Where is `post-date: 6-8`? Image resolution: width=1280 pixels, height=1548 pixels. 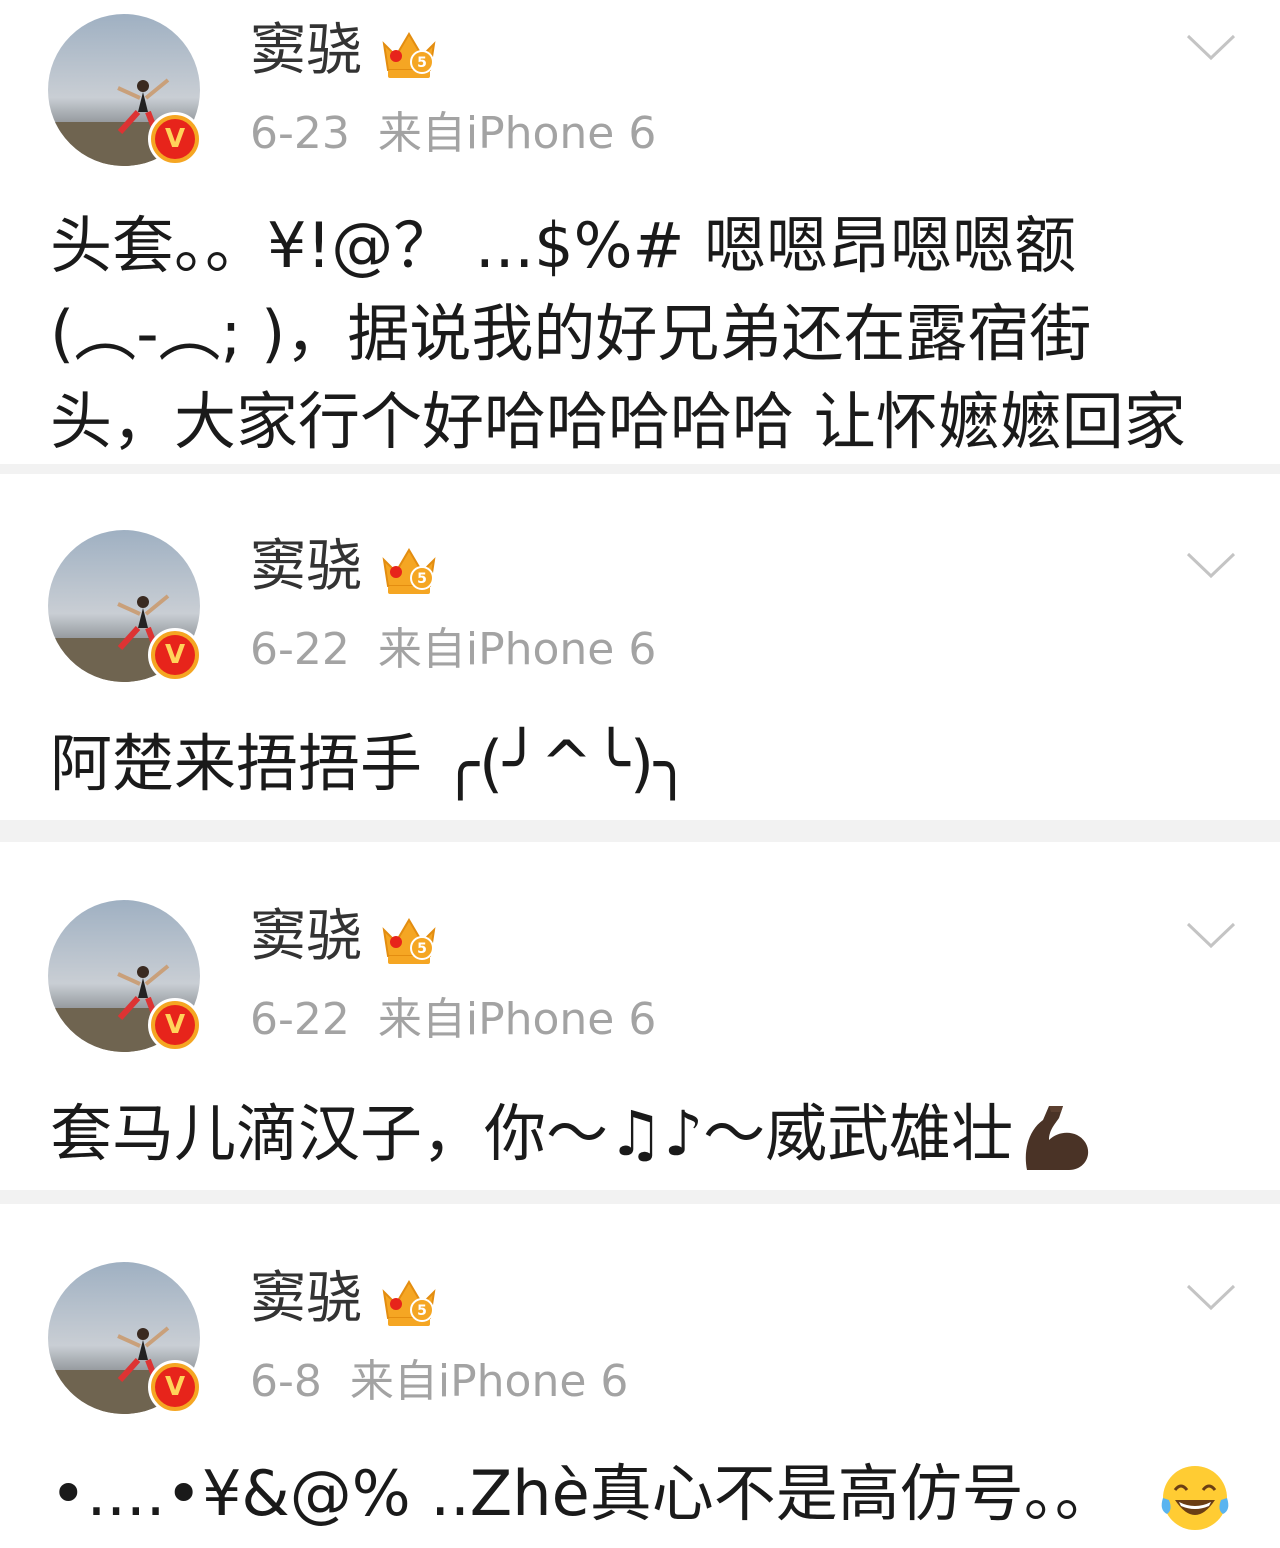
post-date: 6-8 is located at coordinates (286, 1381).